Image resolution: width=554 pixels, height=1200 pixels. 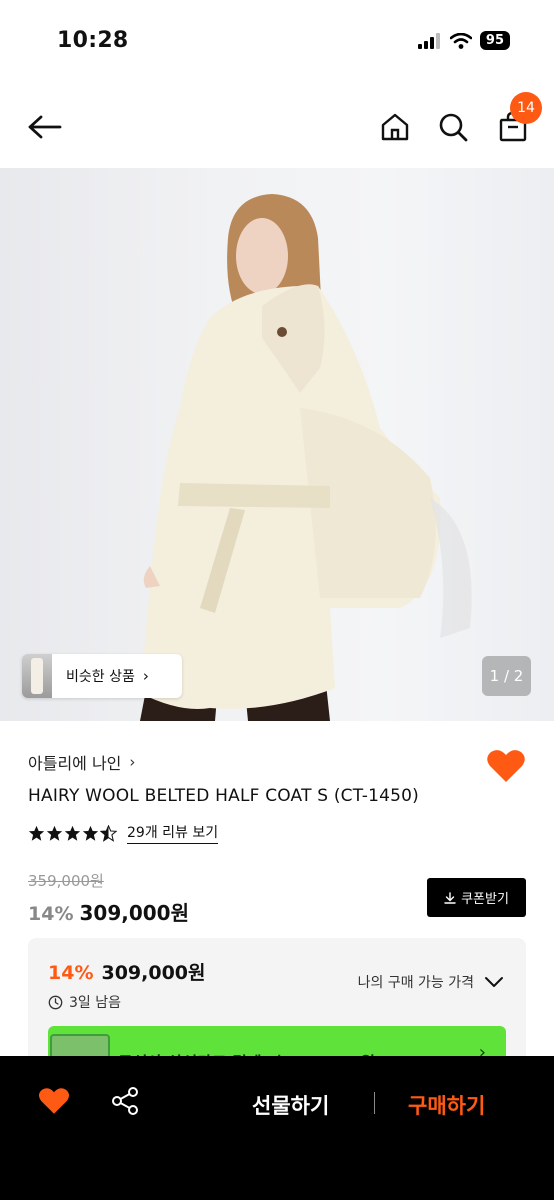 I want to click on gift-button: 선물하기, so click(x=290, y=1105).